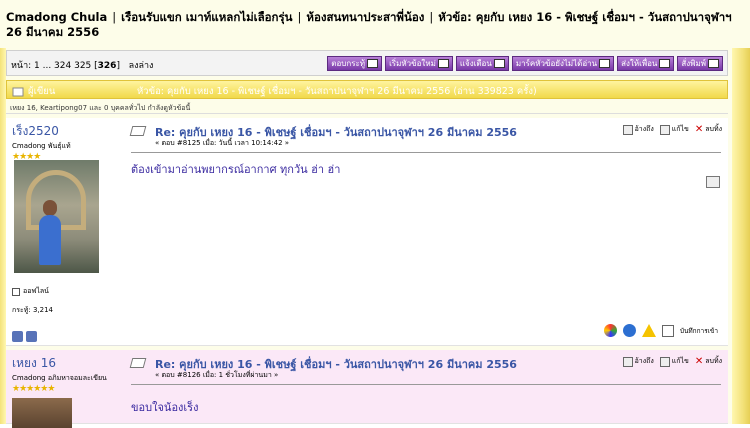  Describe the element at coordinates (667, 330) in the screenshot. I see `log-ip-icon` at that location.